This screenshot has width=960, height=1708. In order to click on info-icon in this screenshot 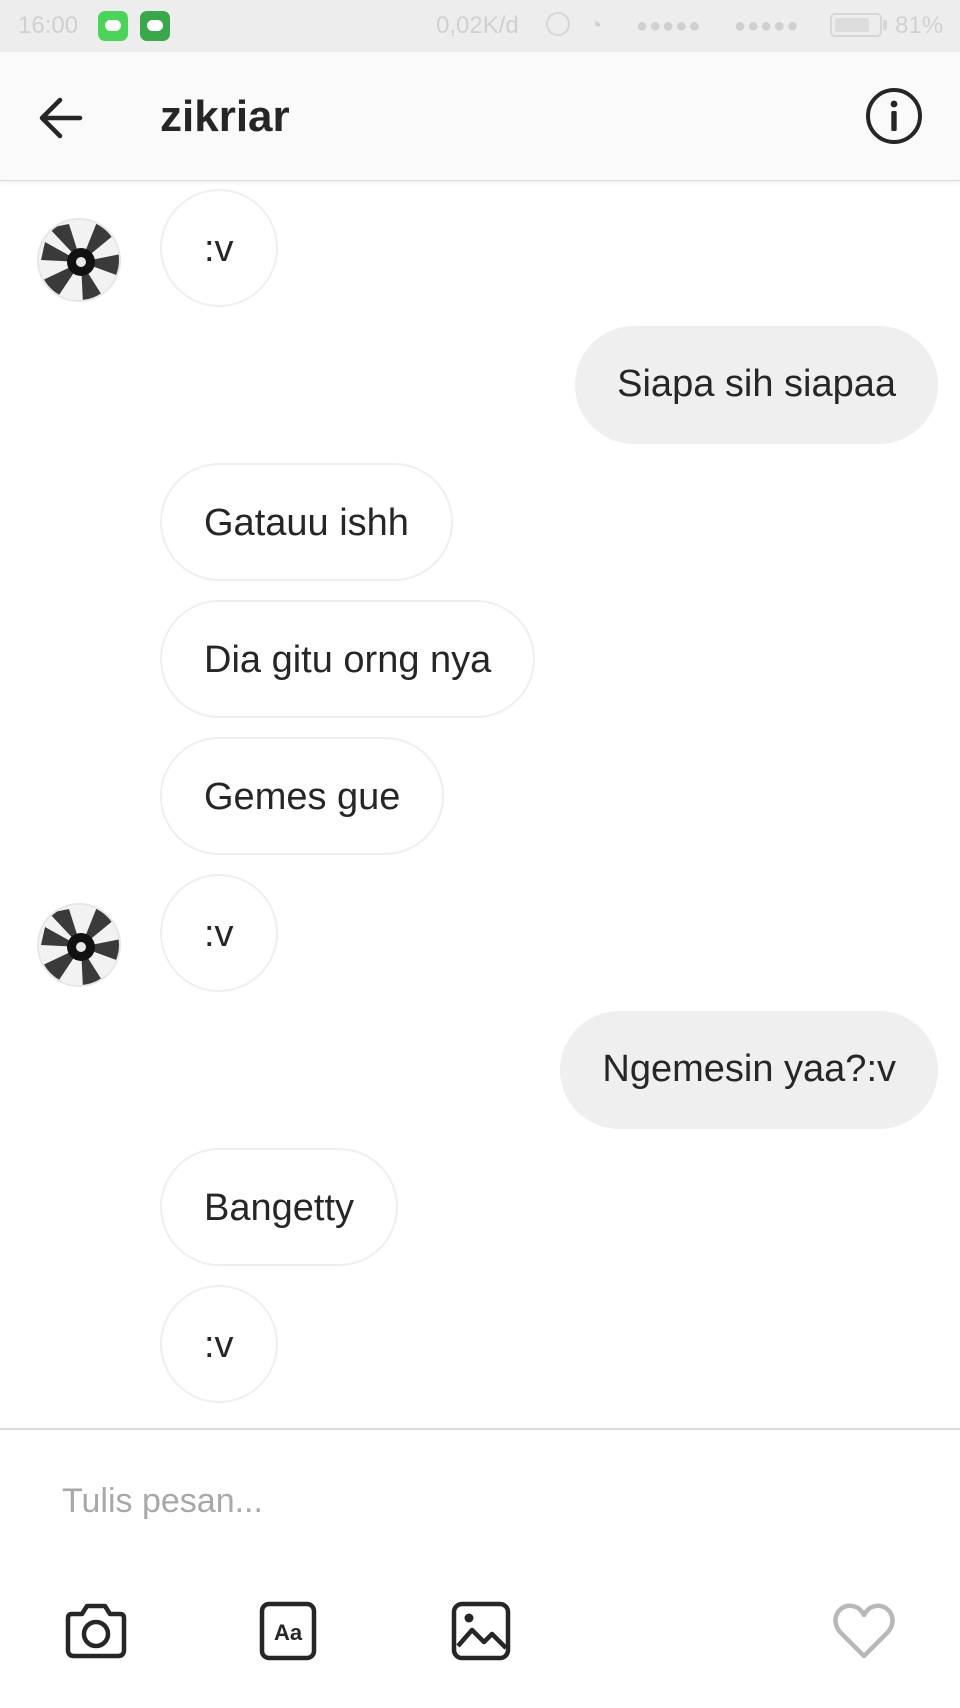, I will do `click(894, 116)`.